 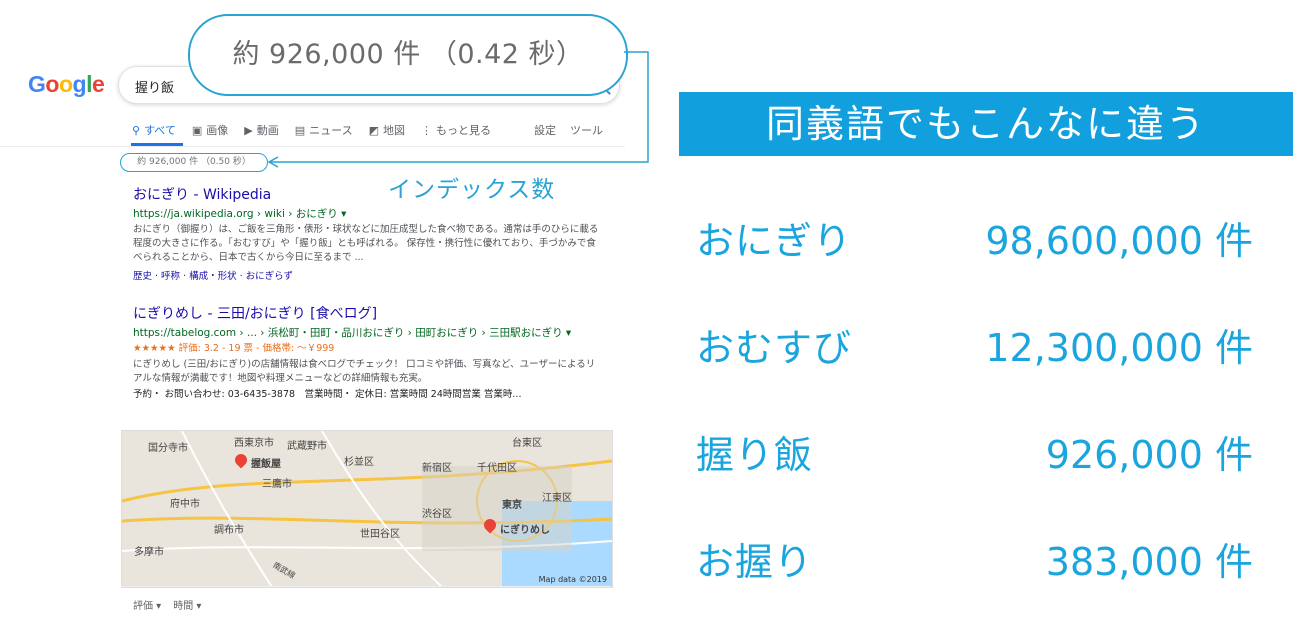 I want to click on map-filters: 評価 ▾ 時間 ▾, so click(x=167, y=604).